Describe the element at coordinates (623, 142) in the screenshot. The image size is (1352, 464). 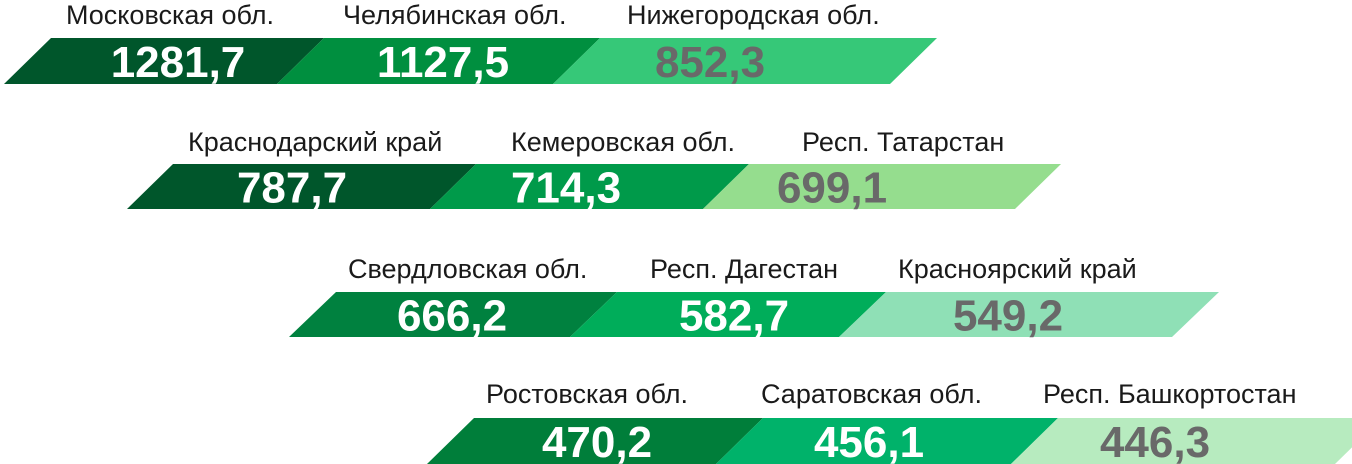
I see `region-label: Кемеровская обл.` at that location.